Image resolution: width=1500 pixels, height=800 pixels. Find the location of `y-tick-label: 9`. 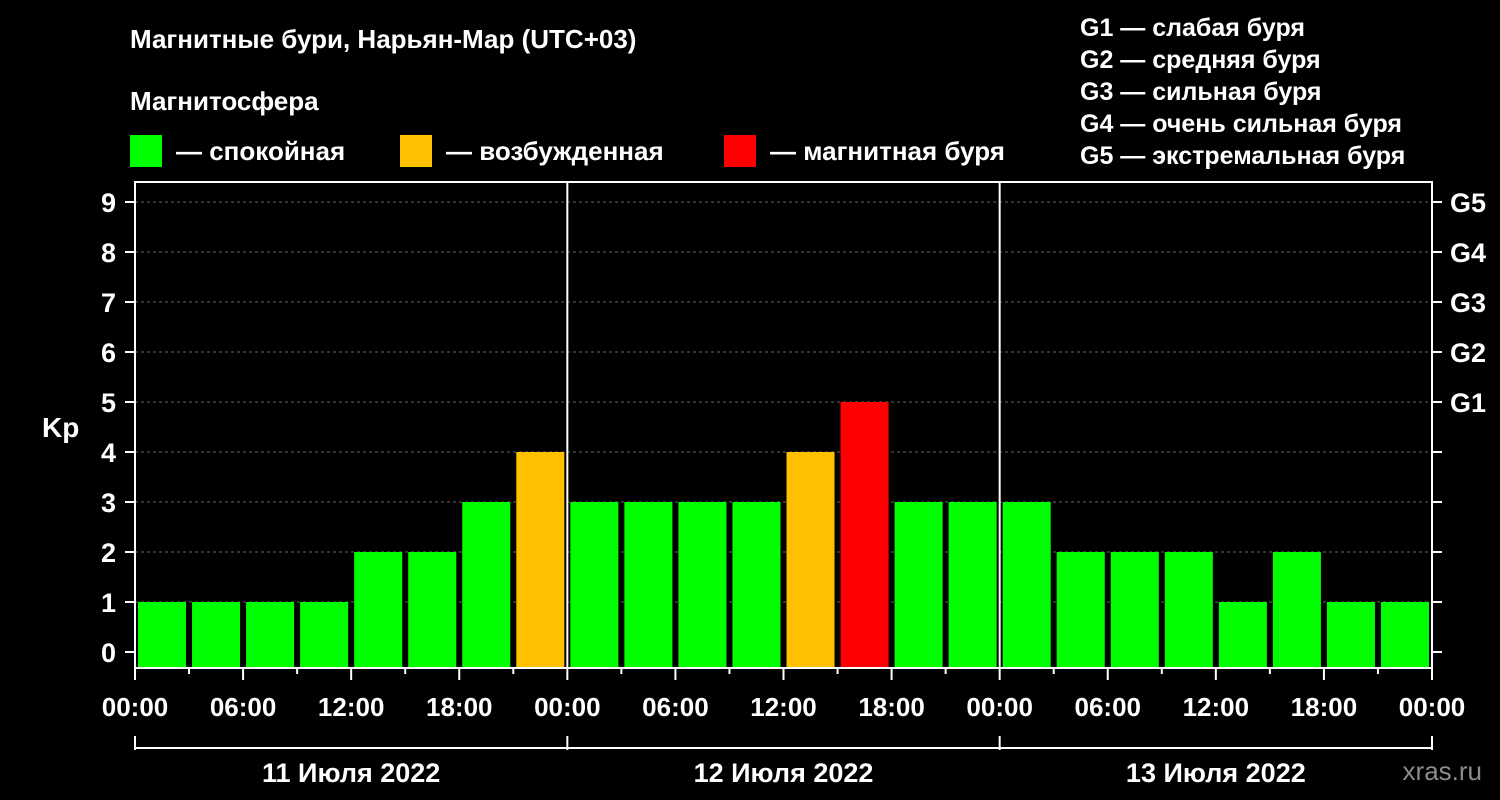

y-tick-label: 9 is located at coordinates (108, 203).